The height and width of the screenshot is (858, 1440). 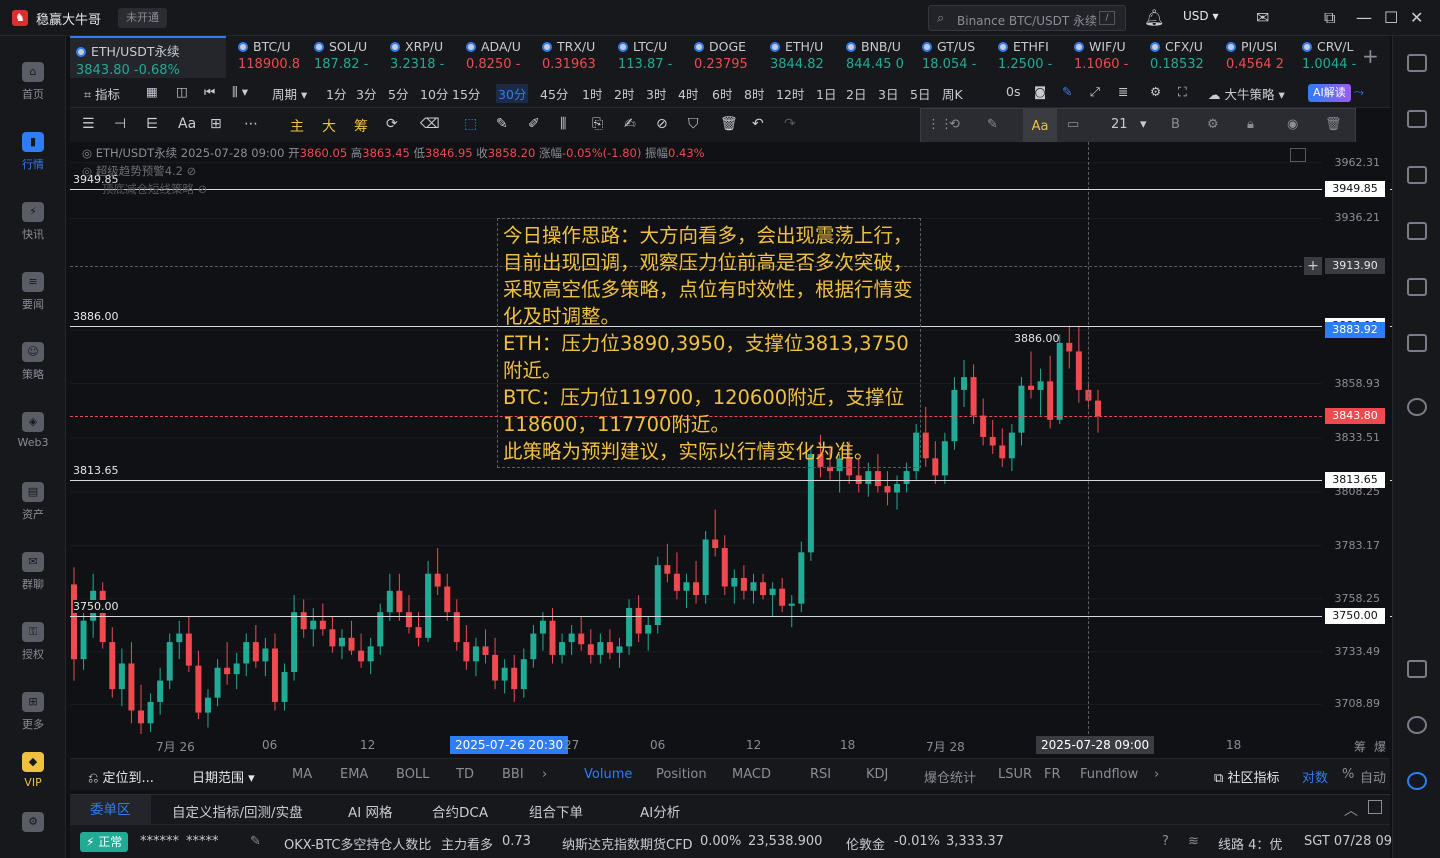 I want to click on ticker-tab: GT/US 18.054 -, so click(x=954, y=57).